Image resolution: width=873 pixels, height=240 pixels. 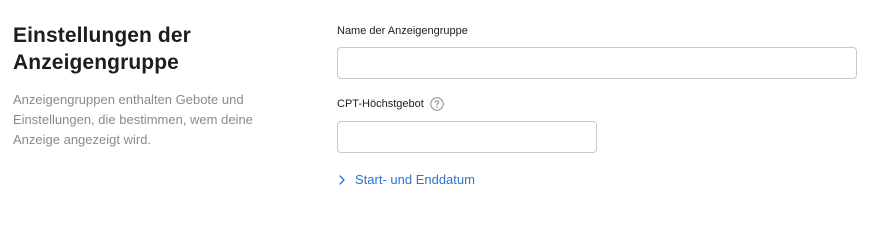 I want to click on max-cpt-bid-input, so click(x=467, y=137).